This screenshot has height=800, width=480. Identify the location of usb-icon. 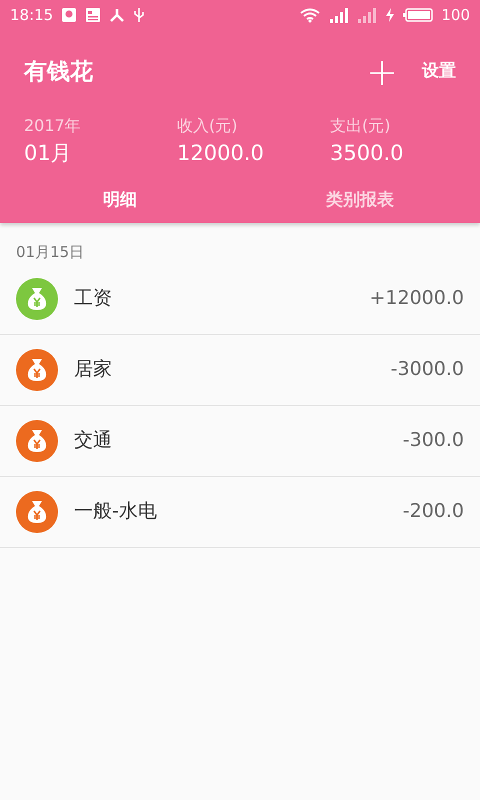
(139, 15).